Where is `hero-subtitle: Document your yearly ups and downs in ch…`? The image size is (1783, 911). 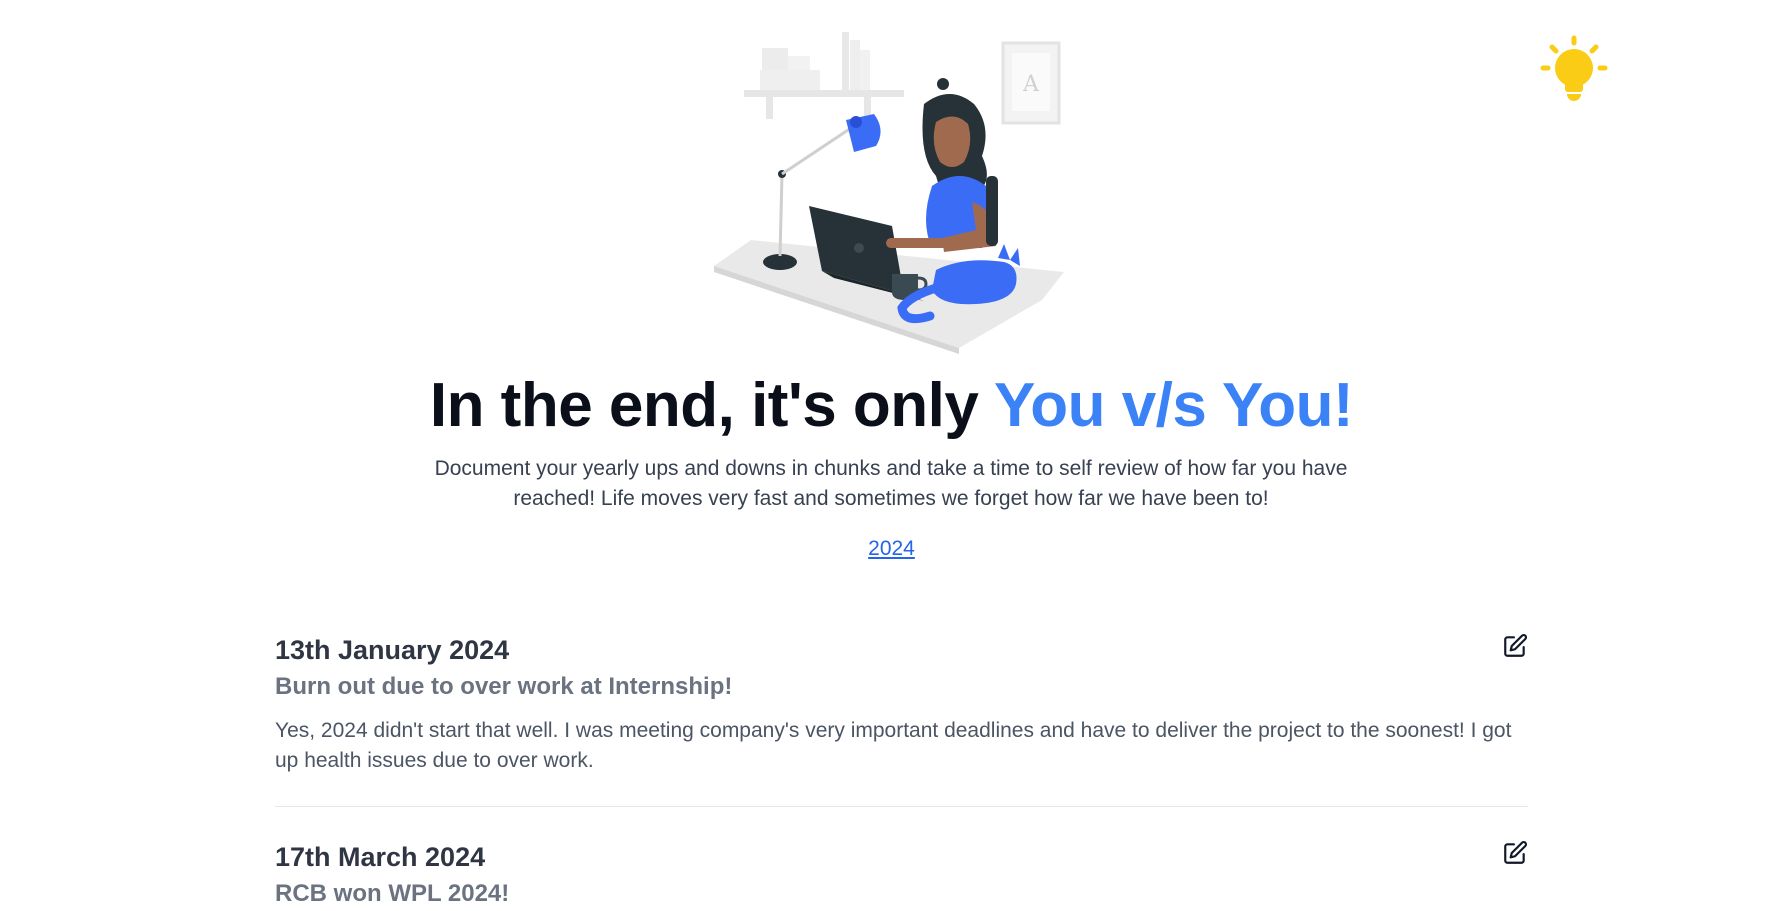 hero-subtitle: Document your yearly ups and downs in ch… is located at coordinates (891, 483).